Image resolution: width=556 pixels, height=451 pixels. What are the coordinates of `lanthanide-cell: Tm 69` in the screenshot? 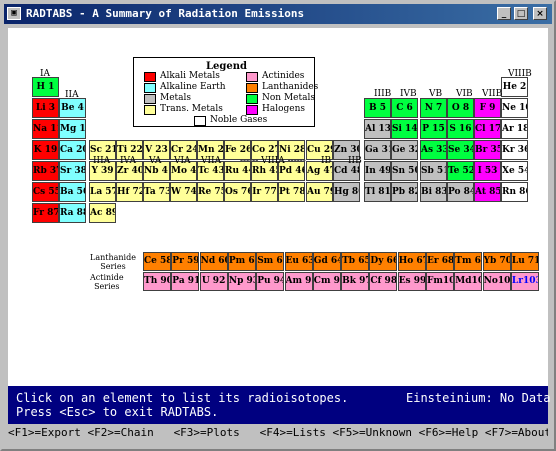 It's located at (468, 261).